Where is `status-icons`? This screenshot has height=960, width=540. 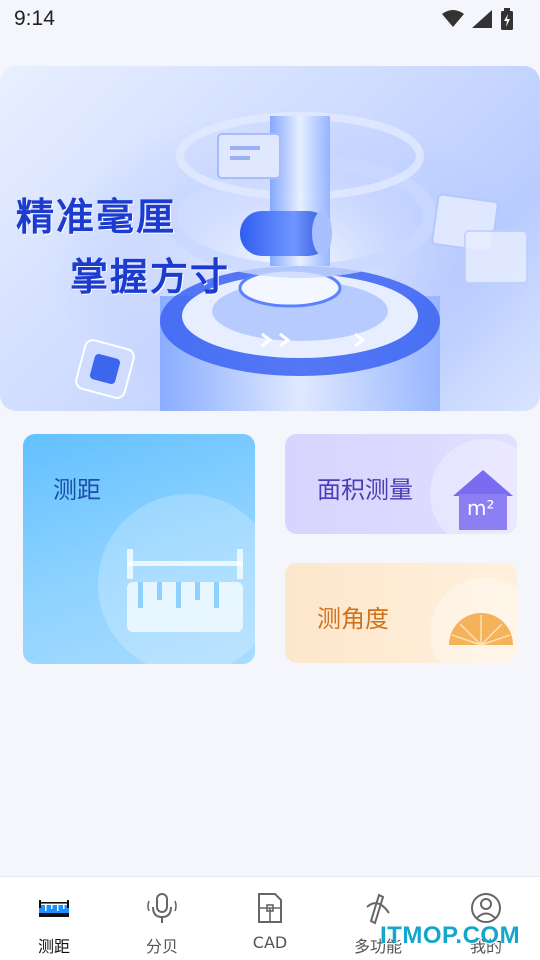
status-icons is located at coordinates (478, 19).